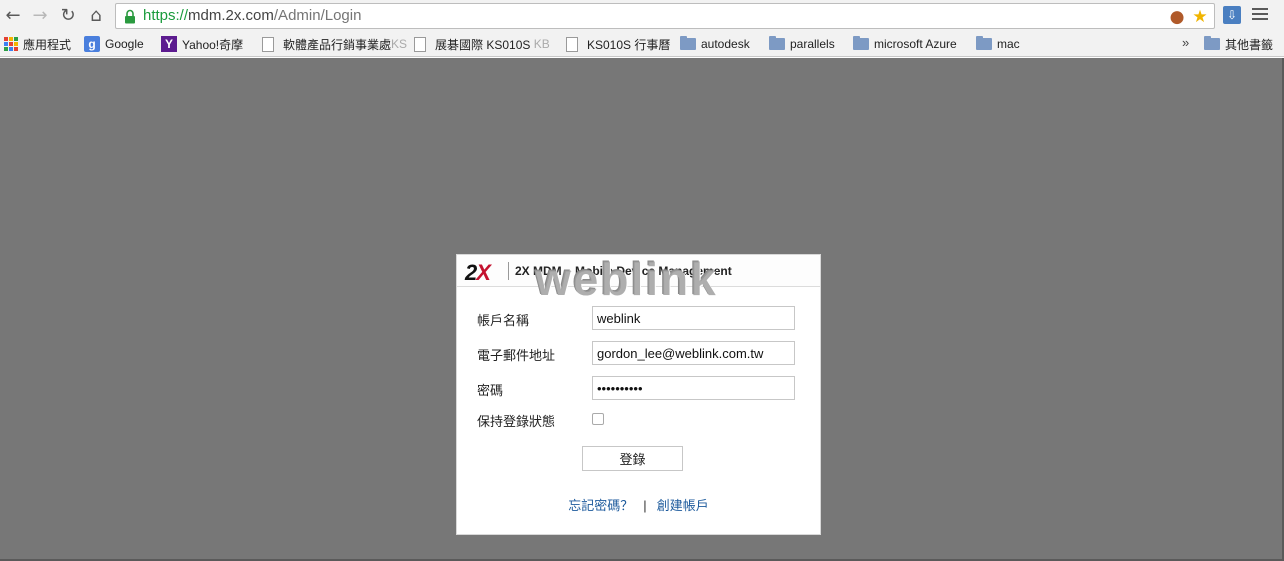 This screenshot has height=561, width=1284. Describe the element at coordinates (598, 419) in the screenshot. I see `remember-checkbox` at that location.